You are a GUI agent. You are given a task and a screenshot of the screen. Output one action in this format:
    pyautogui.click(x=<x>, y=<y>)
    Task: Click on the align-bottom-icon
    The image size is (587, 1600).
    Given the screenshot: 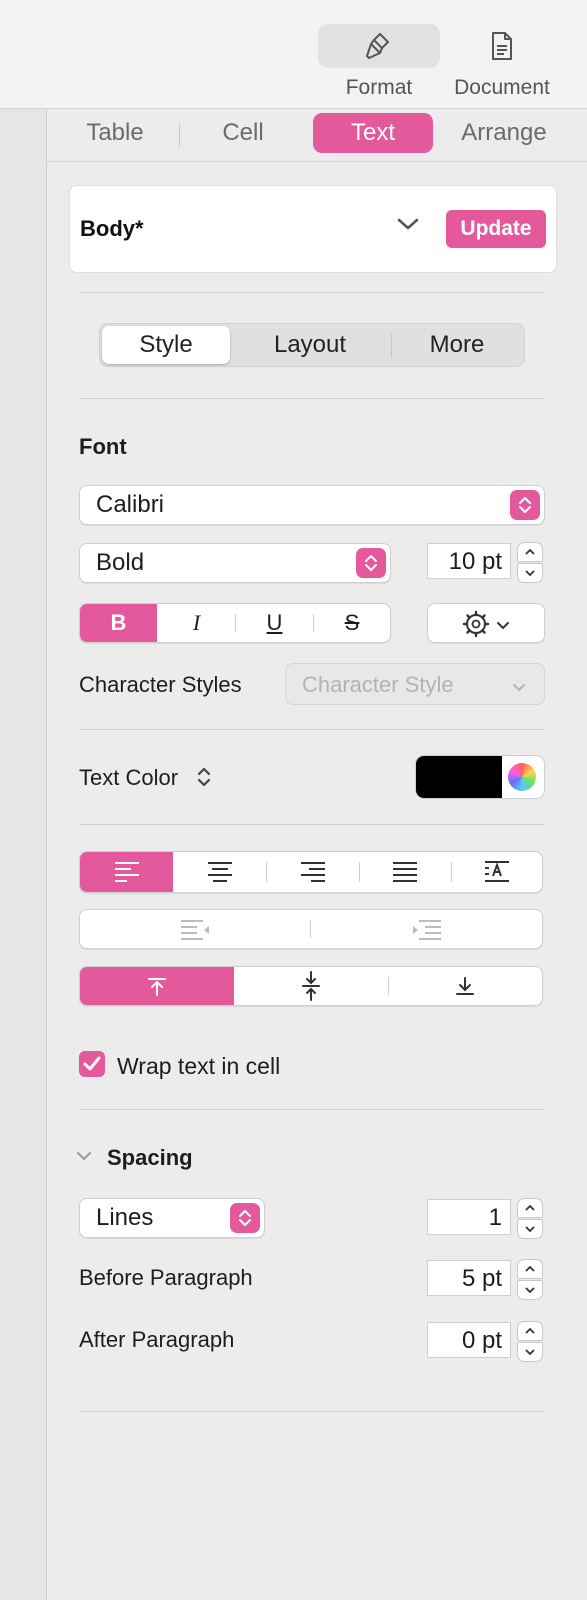 What is the action you would take?
    pyautogui.click(x=465, y=986)
    